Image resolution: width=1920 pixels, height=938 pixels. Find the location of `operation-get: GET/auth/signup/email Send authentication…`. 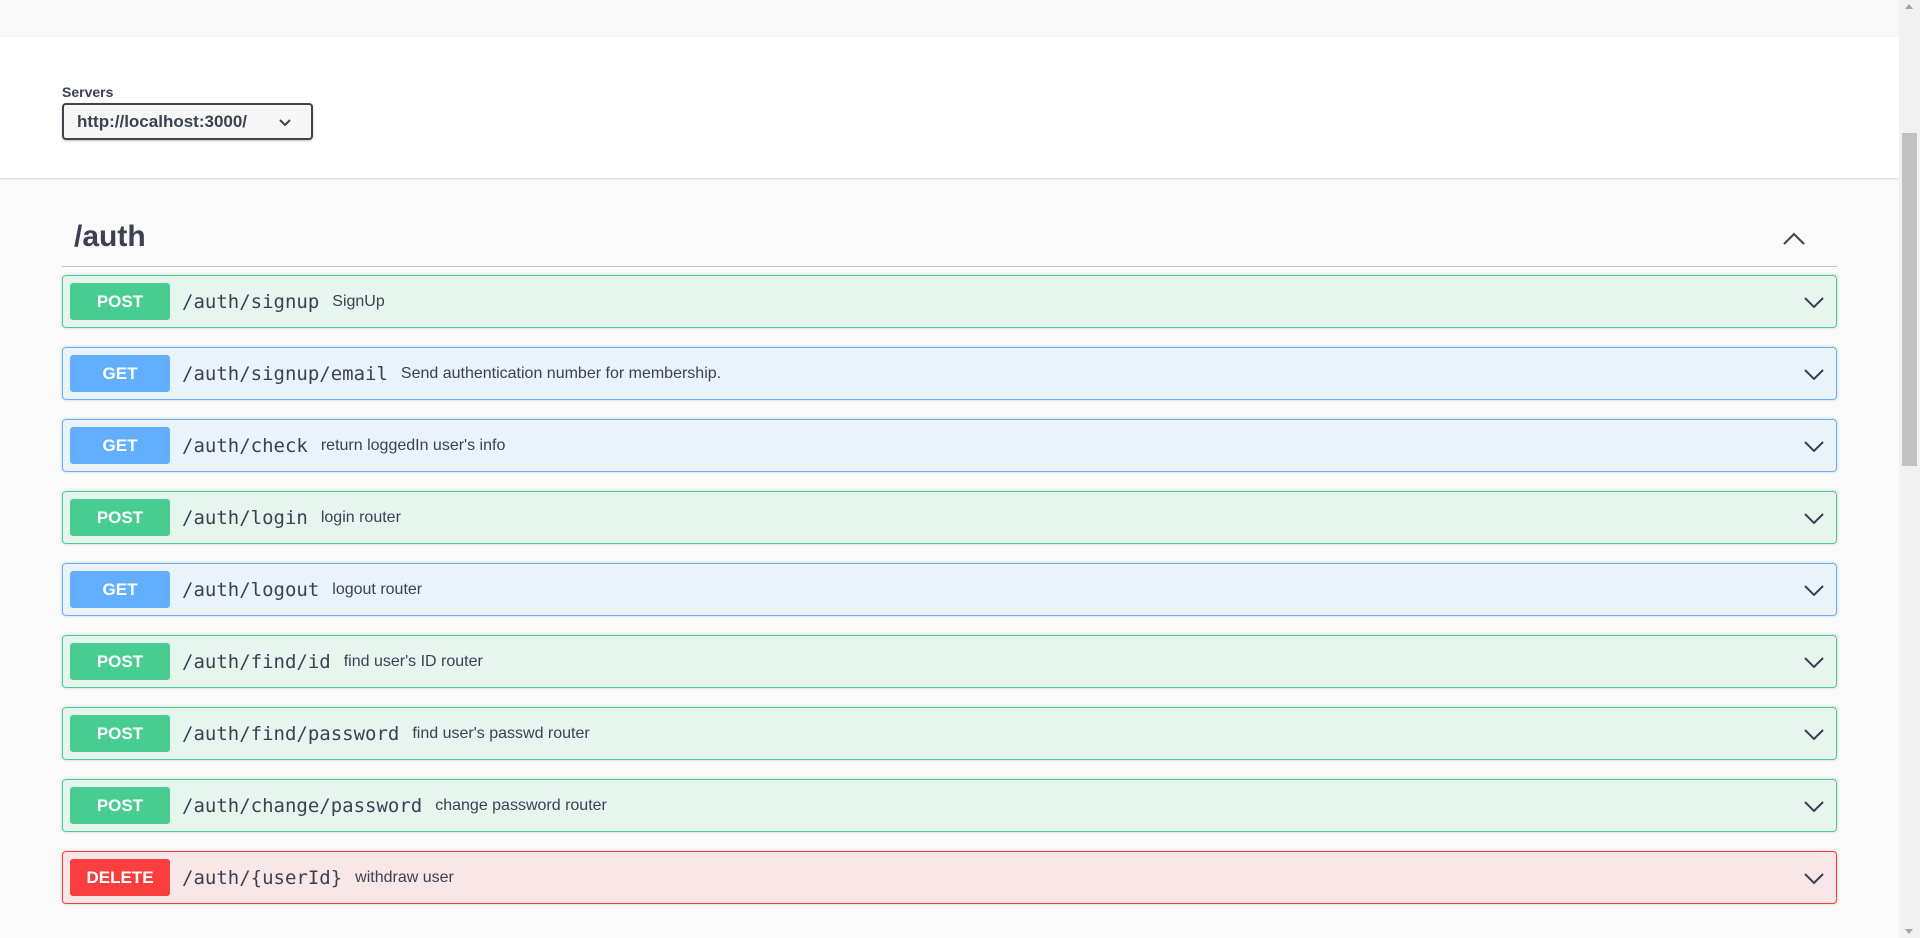

operation-get: GET/auth/signup/email Send authentication… is located at coordinates (949, 373).